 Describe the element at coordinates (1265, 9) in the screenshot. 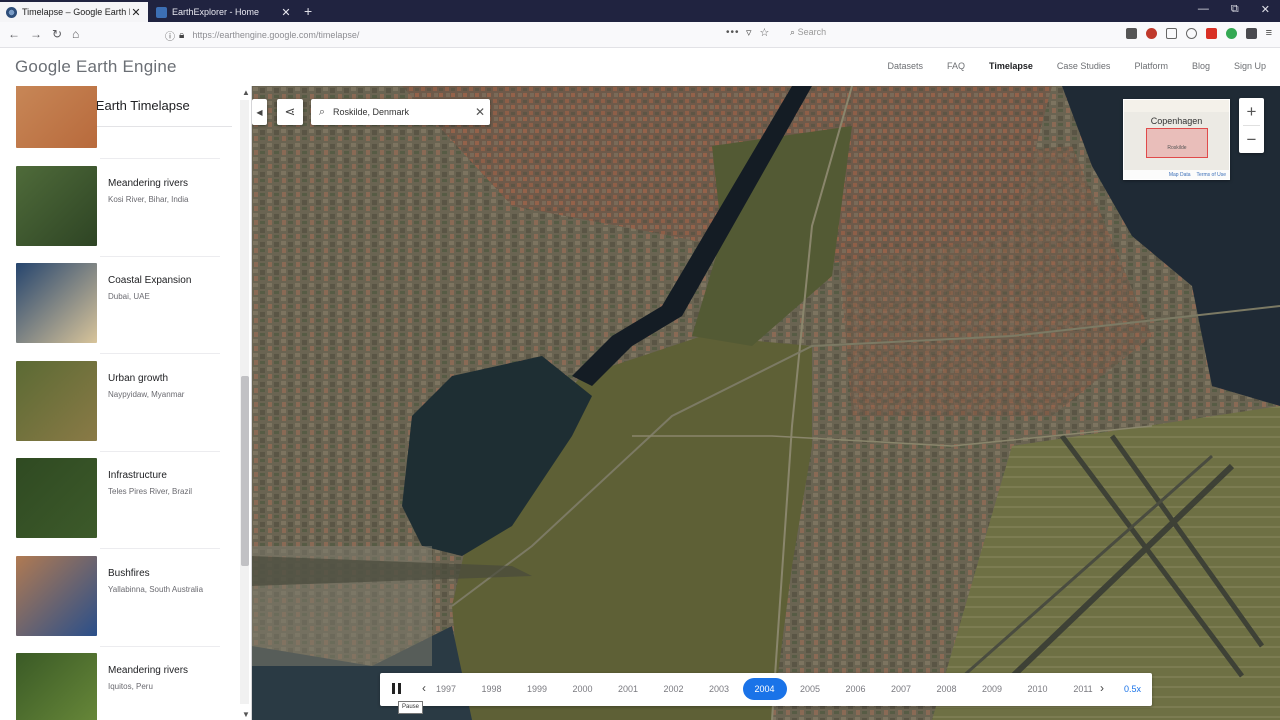

I see `close-window-icon: ✕` at that location.